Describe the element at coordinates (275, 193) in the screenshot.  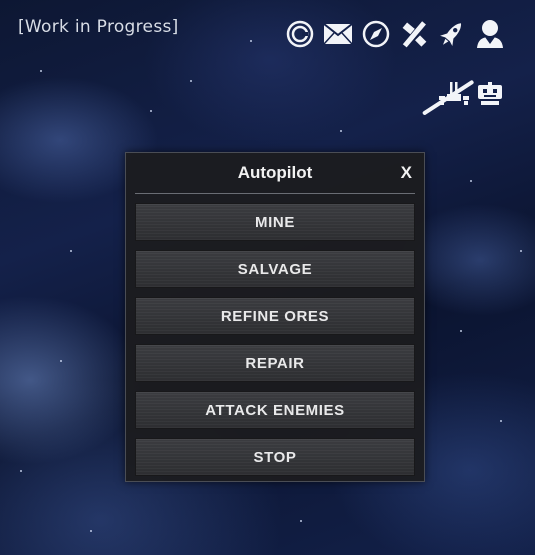
I see `header-divider` at that location.